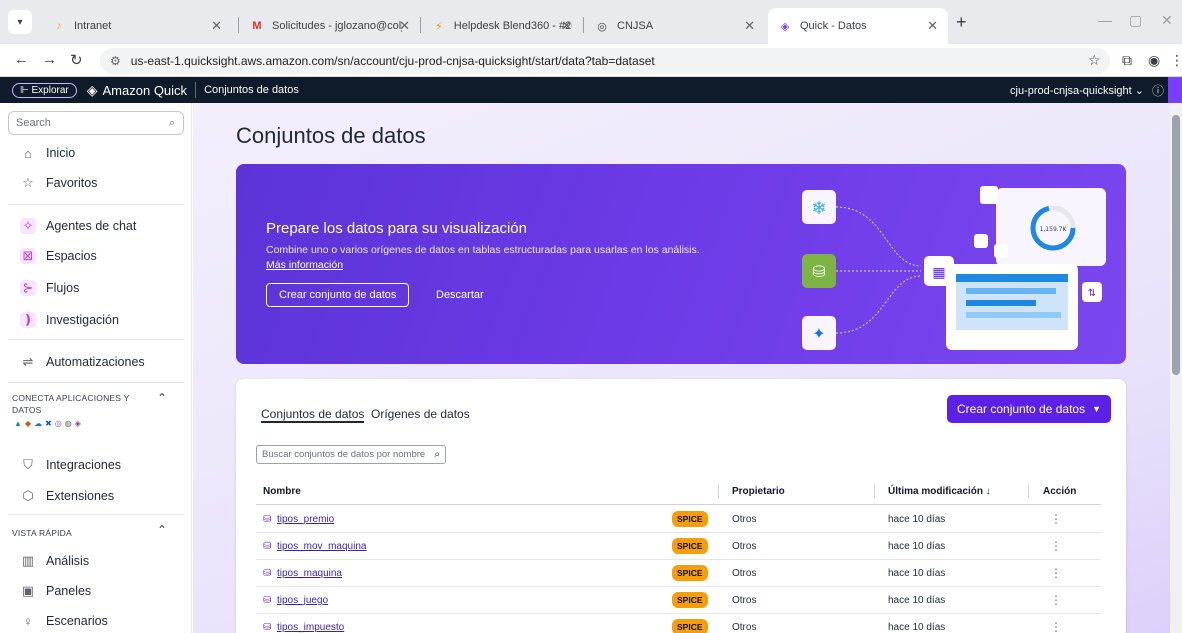 The image size is (1182, 633). What do you see at coordinates (96, 591) in the screenshot?
I see `sidebar-item-paneles: ▣ Paneles` at bounding box center [96, 591].